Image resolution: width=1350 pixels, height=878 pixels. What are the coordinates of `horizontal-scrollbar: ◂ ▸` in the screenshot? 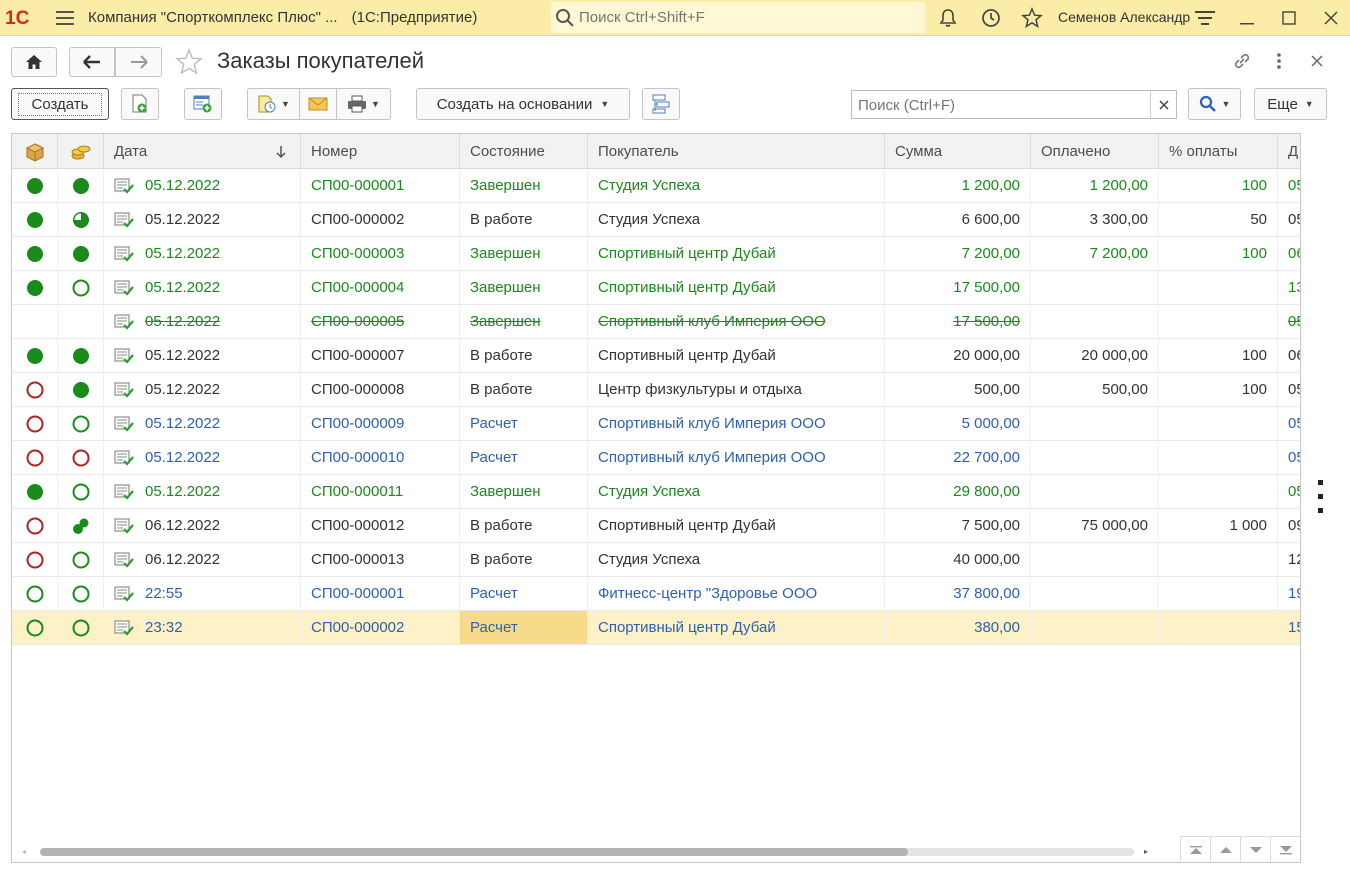 It's located at (594, 851).